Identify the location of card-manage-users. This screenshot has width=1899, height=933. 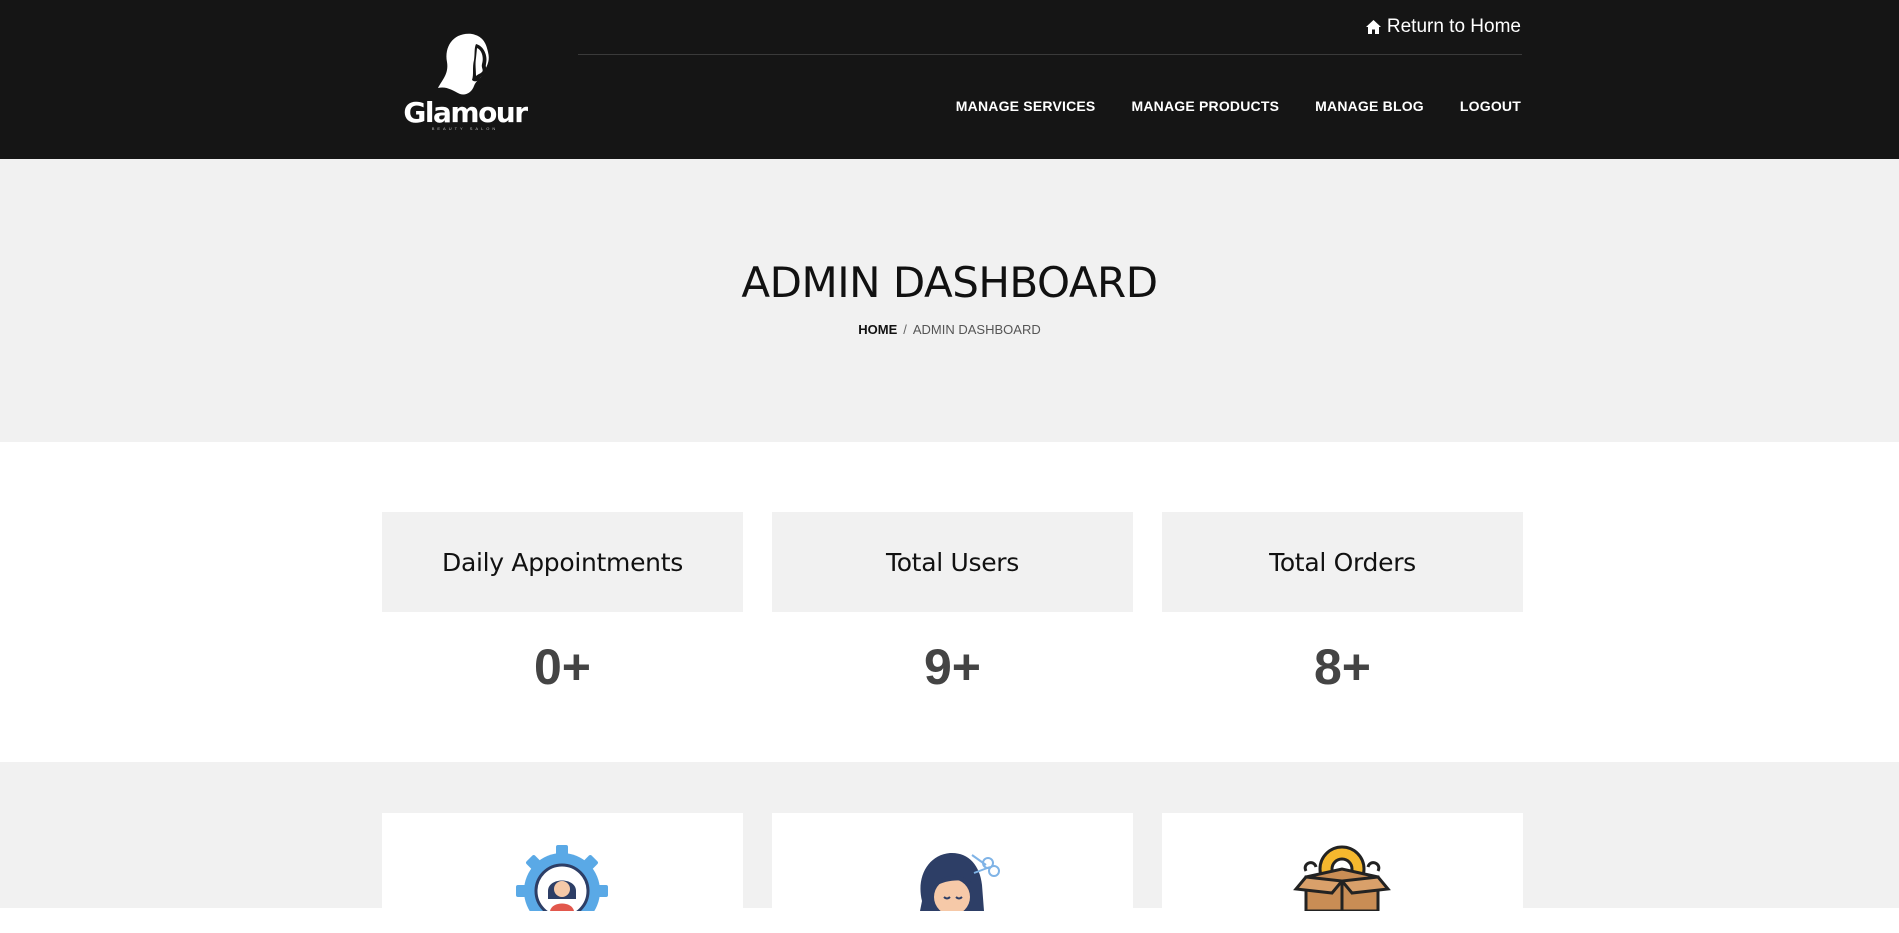
(562, 873).